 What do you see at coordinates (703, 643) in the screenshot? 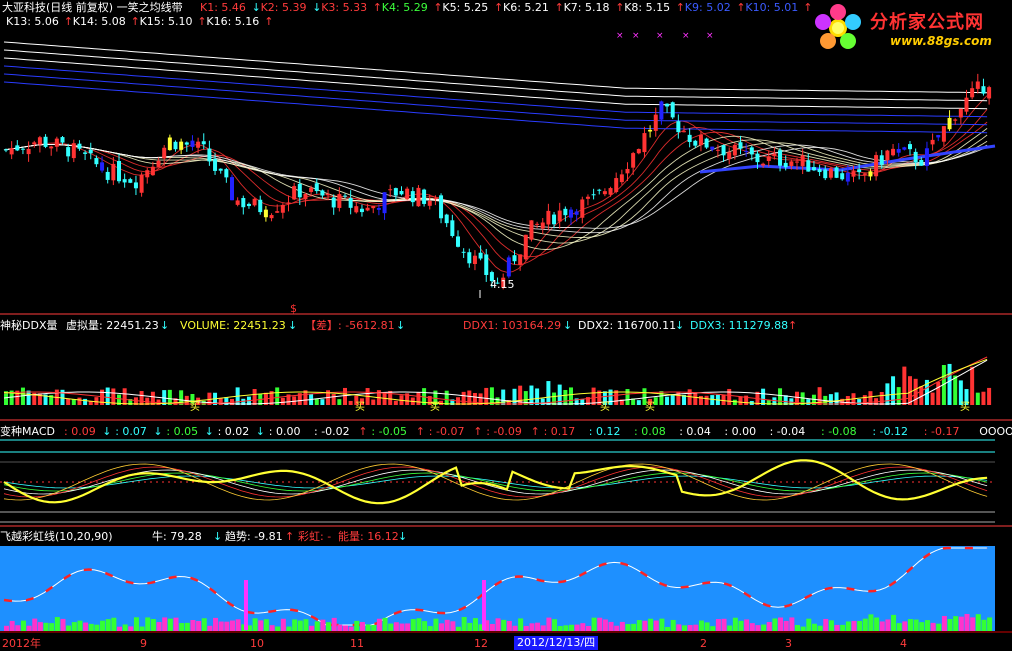
I see `x-axis-tick-label: 2` at bounding box center [703, 643].